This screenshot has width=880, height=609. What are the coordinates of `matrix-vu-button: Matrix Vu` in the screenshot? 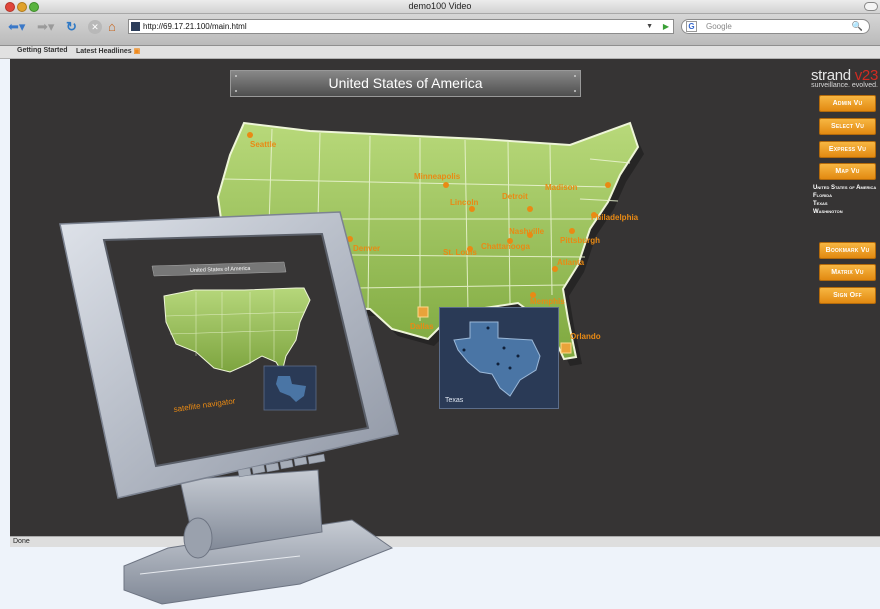 It's located at (847, 272).